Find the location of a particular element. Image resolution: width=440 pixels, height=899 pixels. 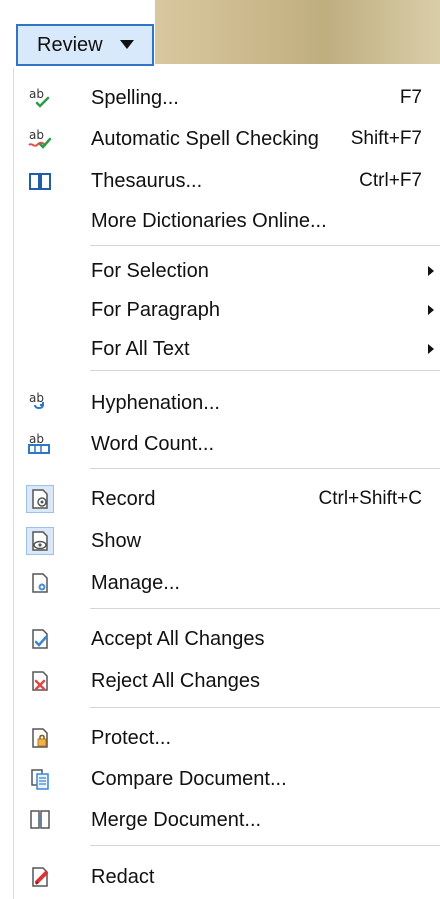

menu-item-redact: Redact is located at coordinates (227, 877).